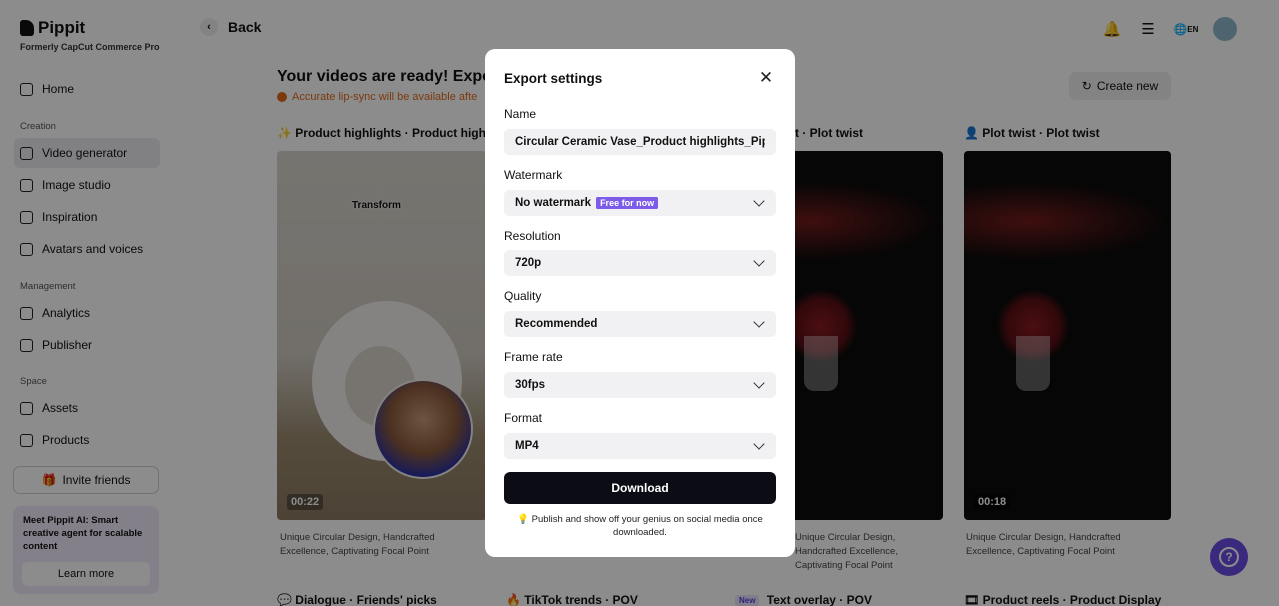 The width and height of the screenshot is (1279, 606). I want to click on framerate-value: 30fps, so click(530, 385).